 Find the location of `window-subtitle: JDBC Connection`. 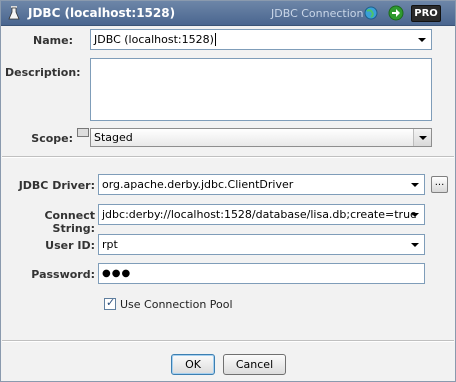

window-subtitle: JDBC Connection is located at coordinates (317, 13).